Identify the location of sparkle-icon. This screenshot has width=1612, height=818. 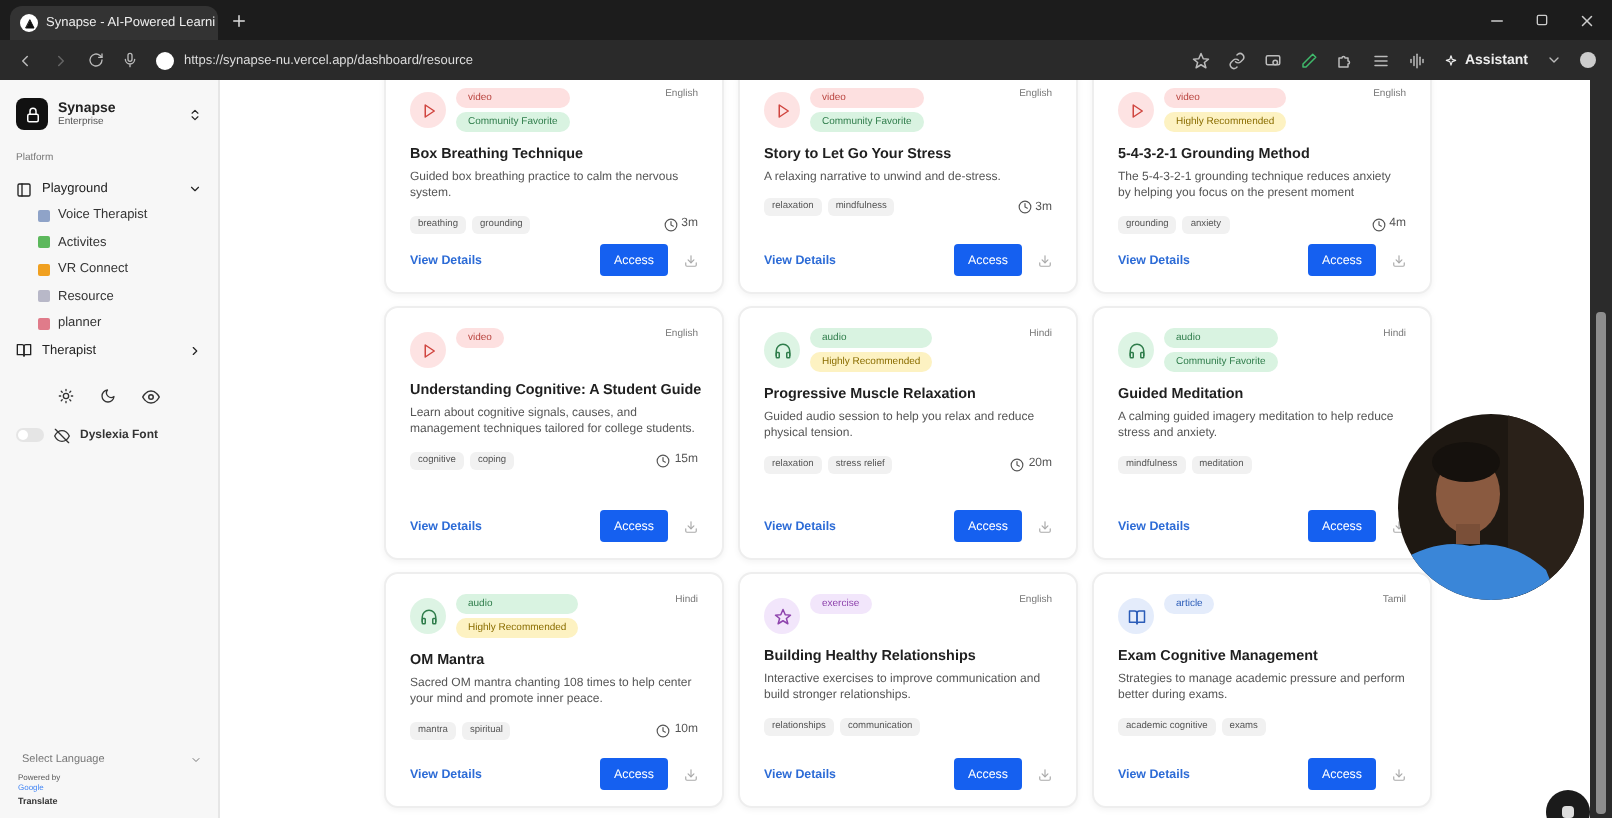
(1451, 60).